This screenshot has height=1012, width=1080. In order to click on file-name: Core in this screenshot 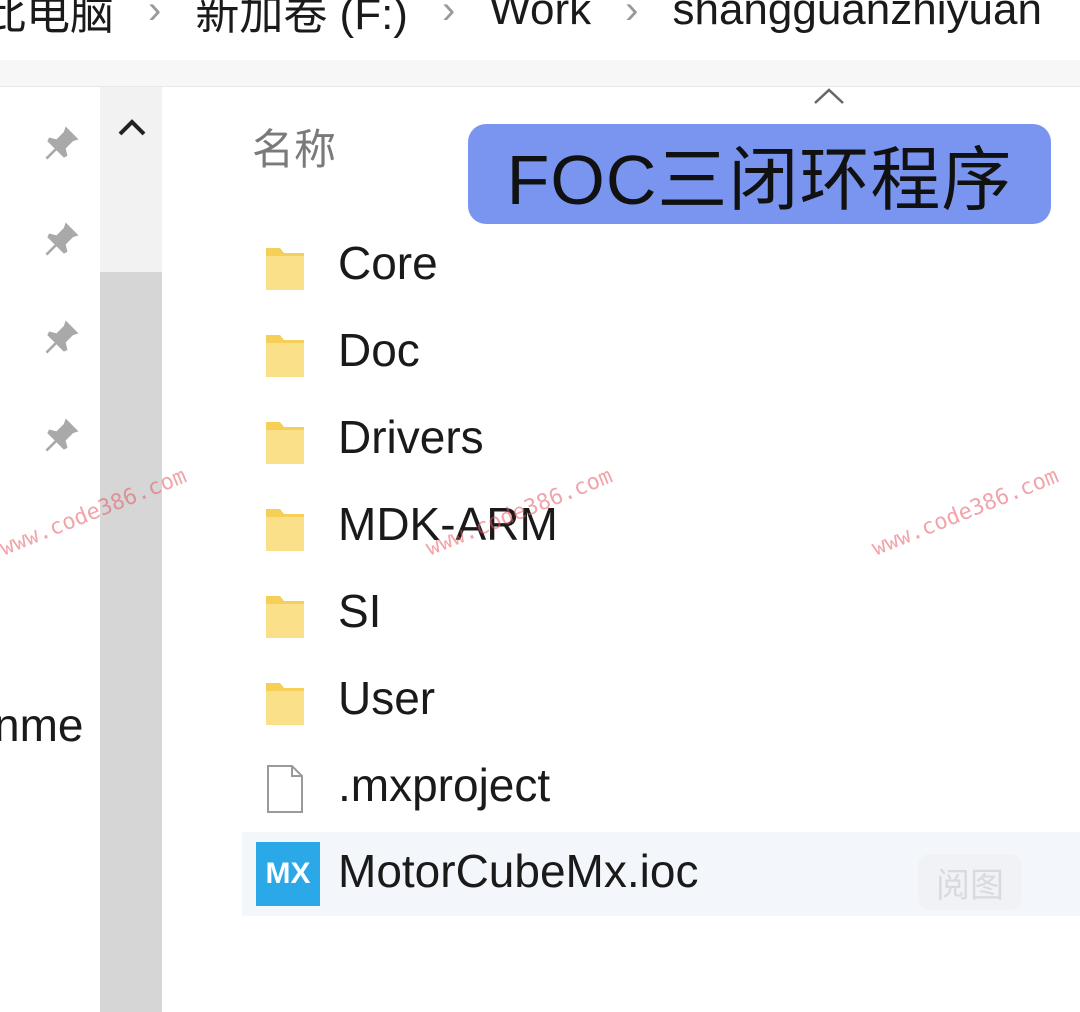, I will do `click(388, 263)`.